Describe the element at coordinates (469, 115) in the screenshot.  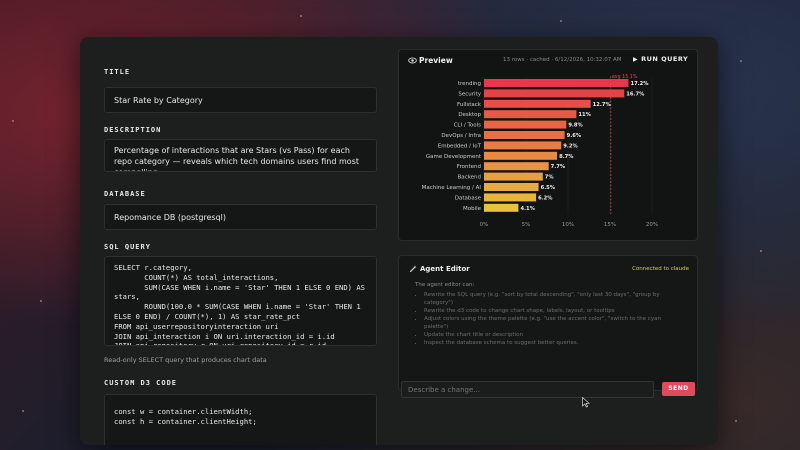
I see `category-label: Desktop` at that location.